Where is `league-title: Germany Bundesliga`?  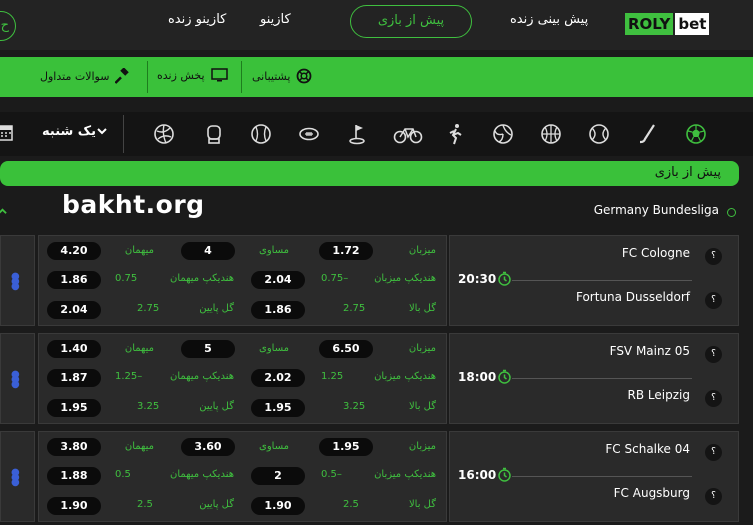
league-title: Germany Bundesliga is located at coordinates (656, 210).